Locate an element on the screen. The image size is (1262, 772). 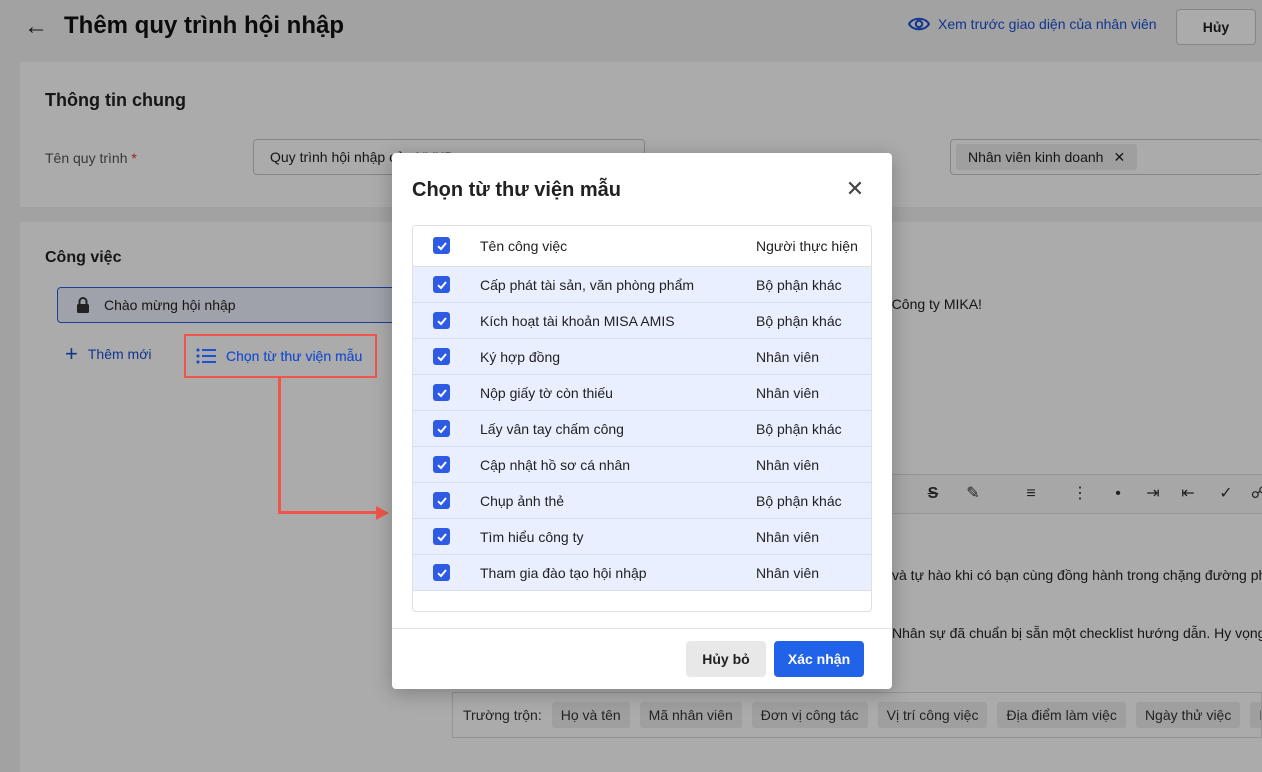
table-row: Tham gia đào tạo hội nhập Nhân viên is located at coordinates (642, 573).